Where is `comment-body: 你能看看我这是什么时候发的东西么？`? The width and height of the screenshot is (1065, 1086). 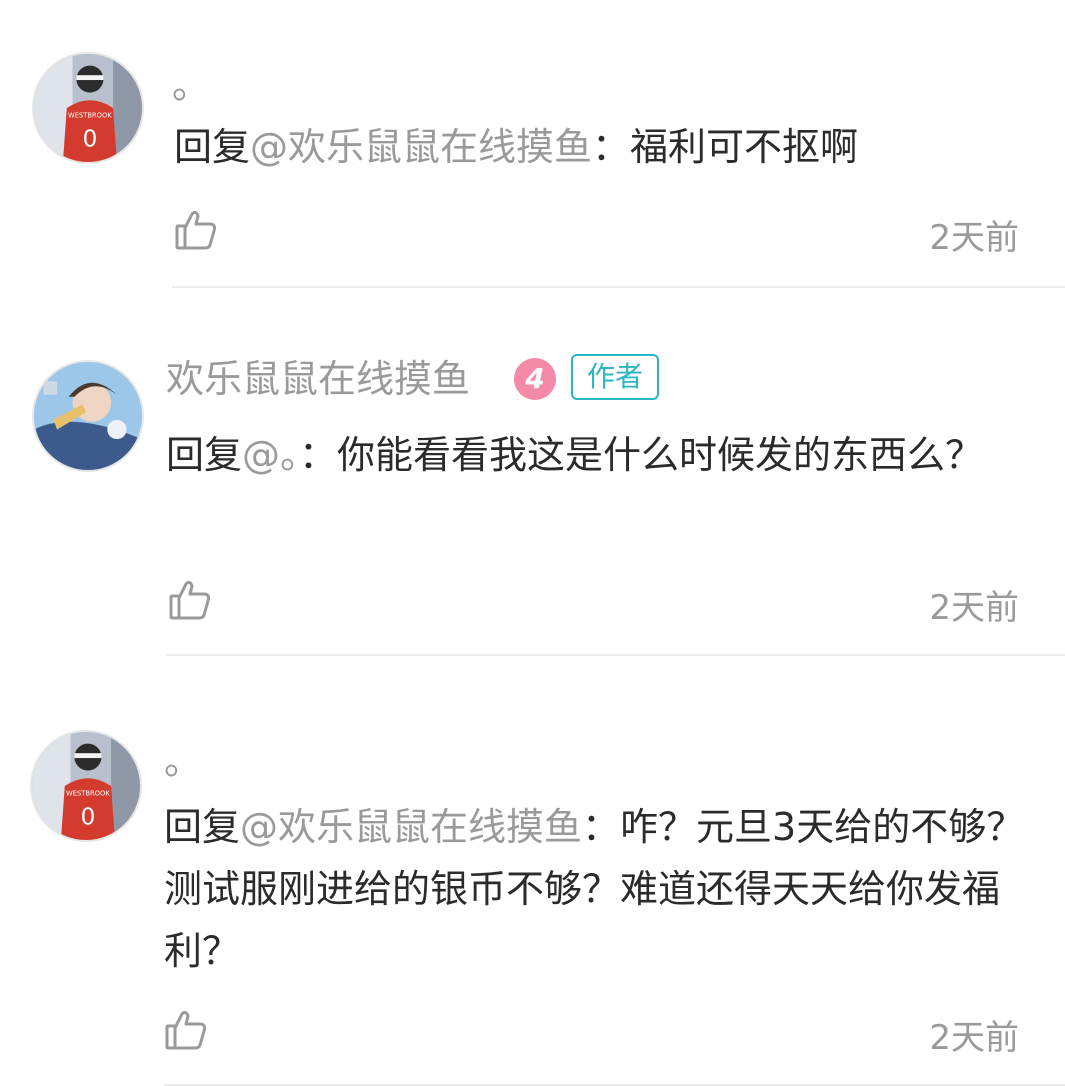
comment-body: 你能看看我这是什么时候发的东西么？ is located at coordinates (660, 455).